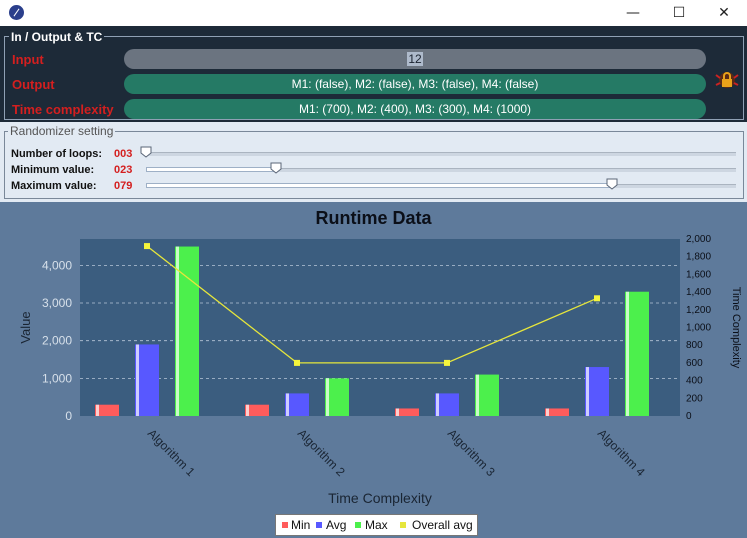 Image resolution: width=747 pixels, height=538 pixels. What do you see at coordinates (694, 381) in the screenshot?
I see `y2-tick-label: 400` at bounding box center [694, 381].